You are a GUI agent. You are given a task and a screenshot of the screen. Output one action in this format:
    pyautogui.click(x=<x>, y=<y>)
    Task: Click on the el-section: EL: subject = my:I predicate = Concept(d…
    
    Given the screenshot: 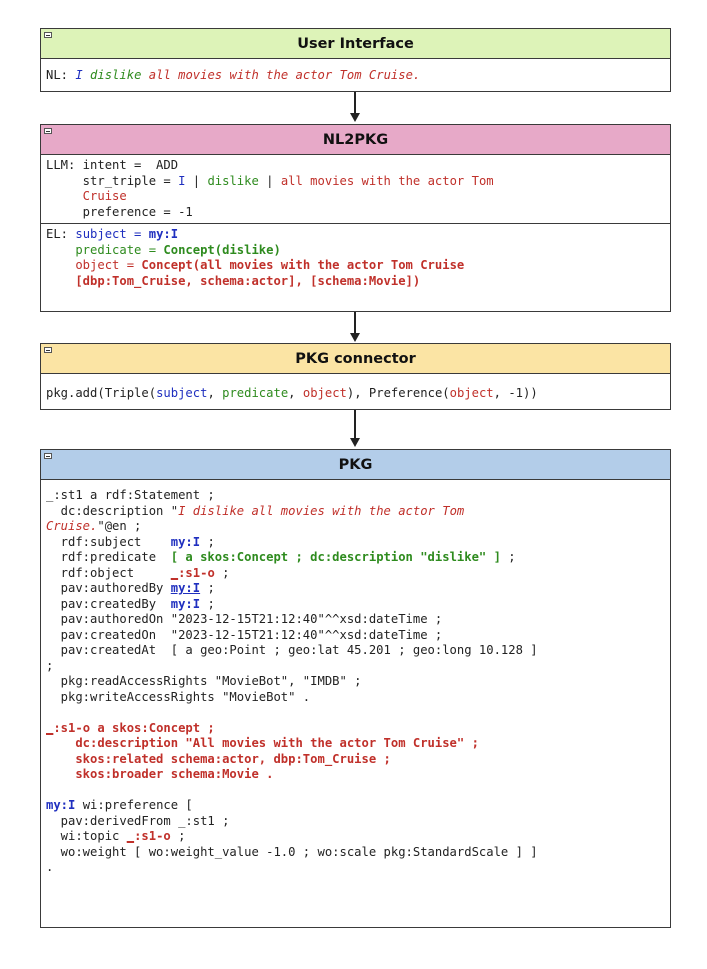 What is the action you would take?
    pyautogui.click(x=355, y=257)
    